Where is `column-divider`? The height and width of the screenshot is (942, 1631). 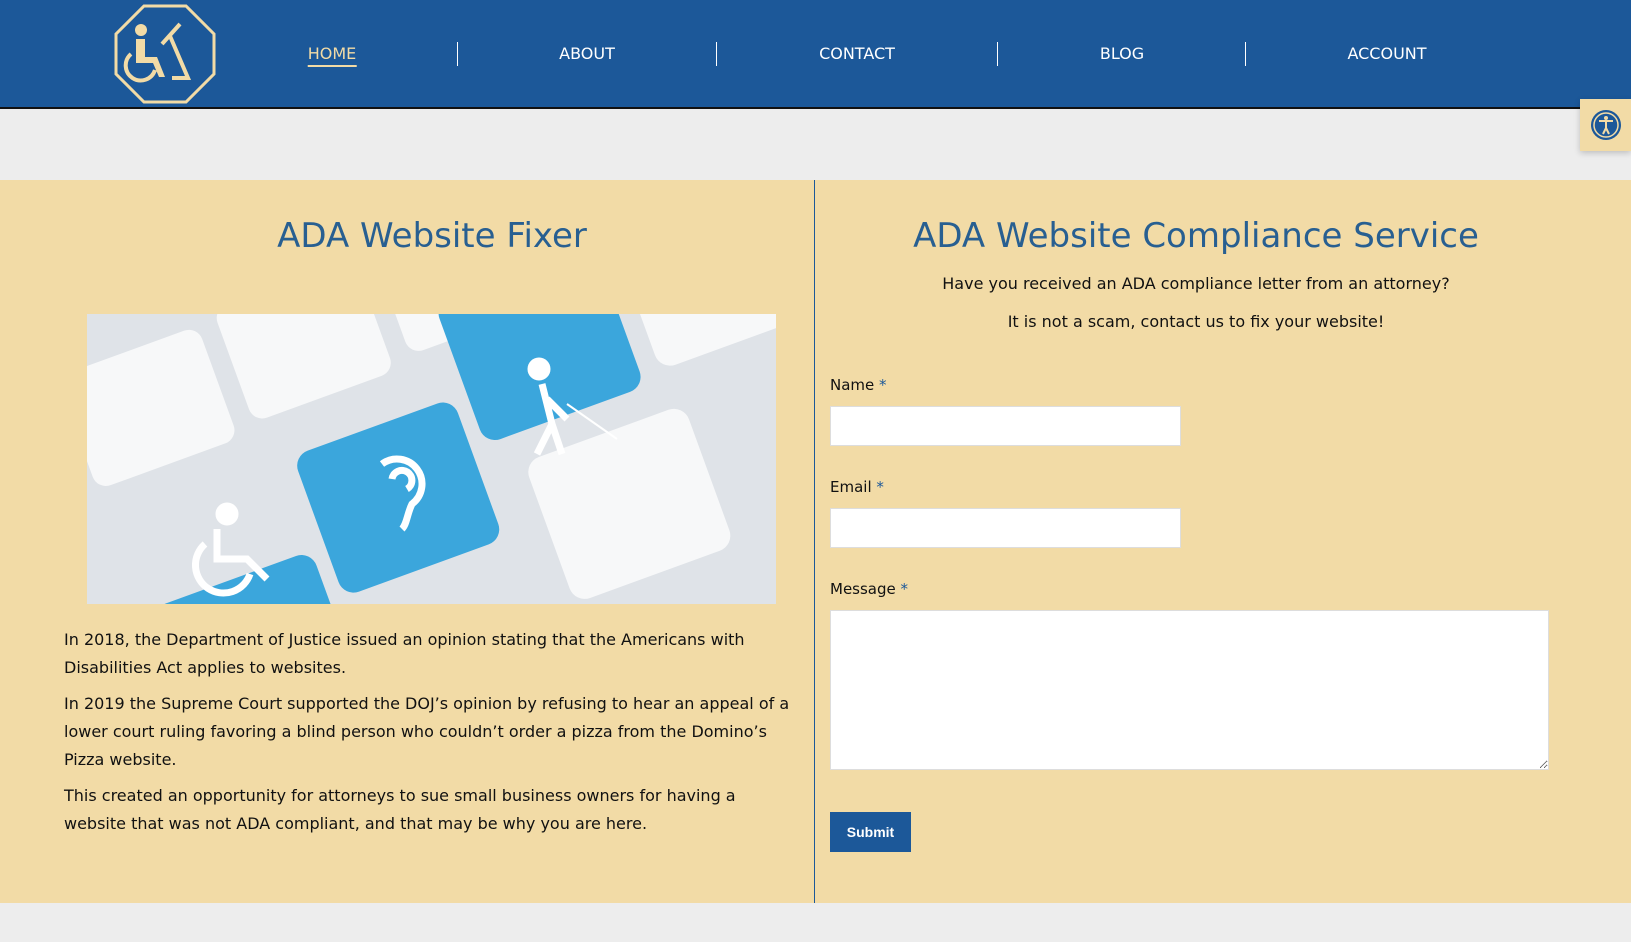 column-divider is located at coordinates (814, 541).